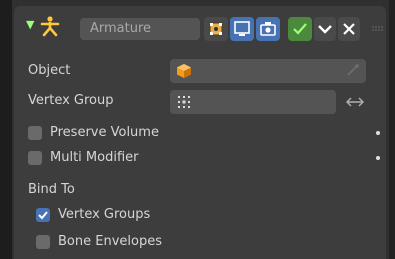 This screenshot has width=395, height=259. I want to click on invert-vertex-group-icon, so click(355, 102).